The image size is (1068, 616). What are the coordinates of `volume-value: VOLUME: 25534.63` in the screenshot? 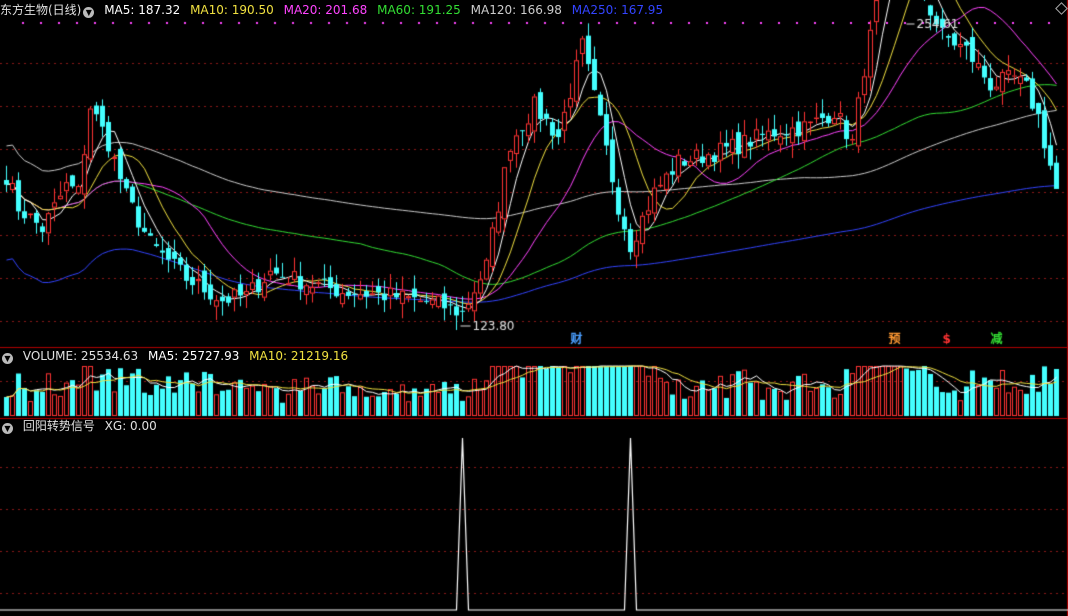 It's located at (80, 356).